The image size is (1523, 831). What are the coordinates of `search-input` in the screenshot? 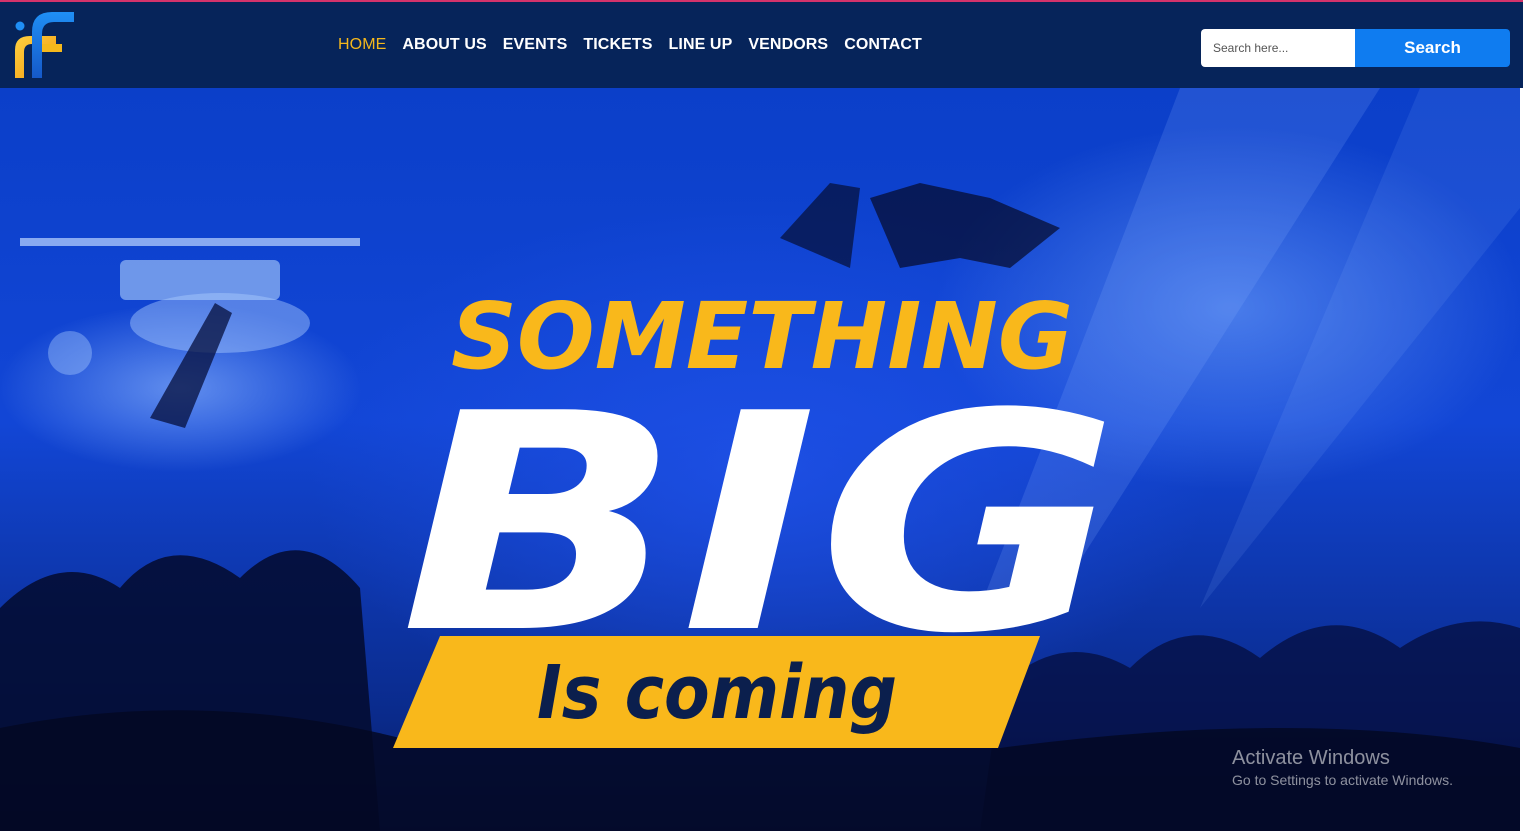 It's located at (1278, 48).